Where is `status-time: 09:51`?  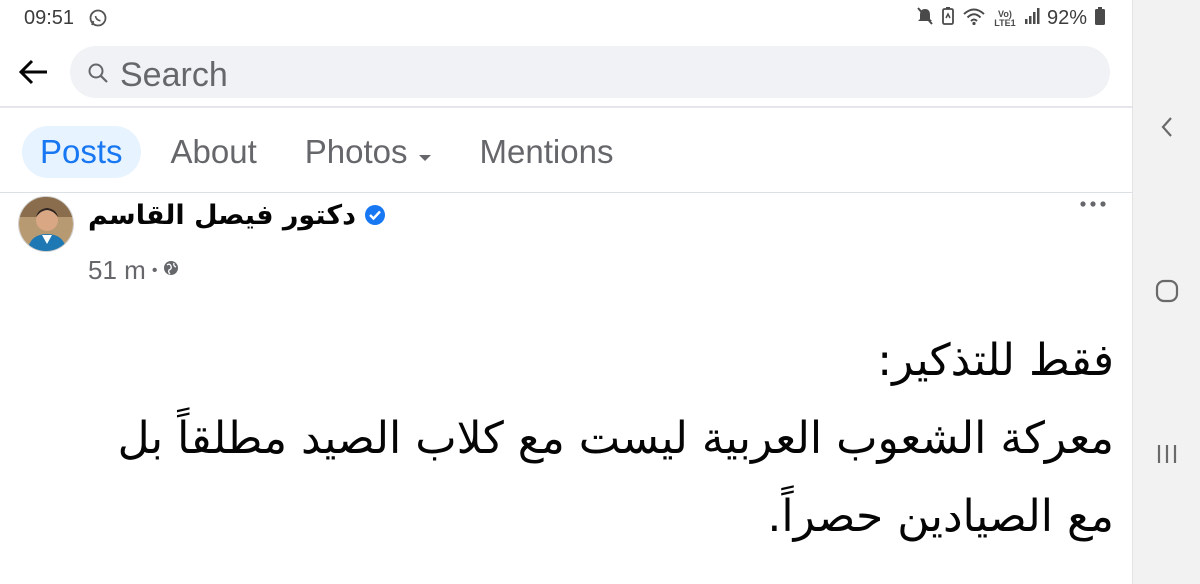 status-time: 09:51 is located at coordinates (49, 18).